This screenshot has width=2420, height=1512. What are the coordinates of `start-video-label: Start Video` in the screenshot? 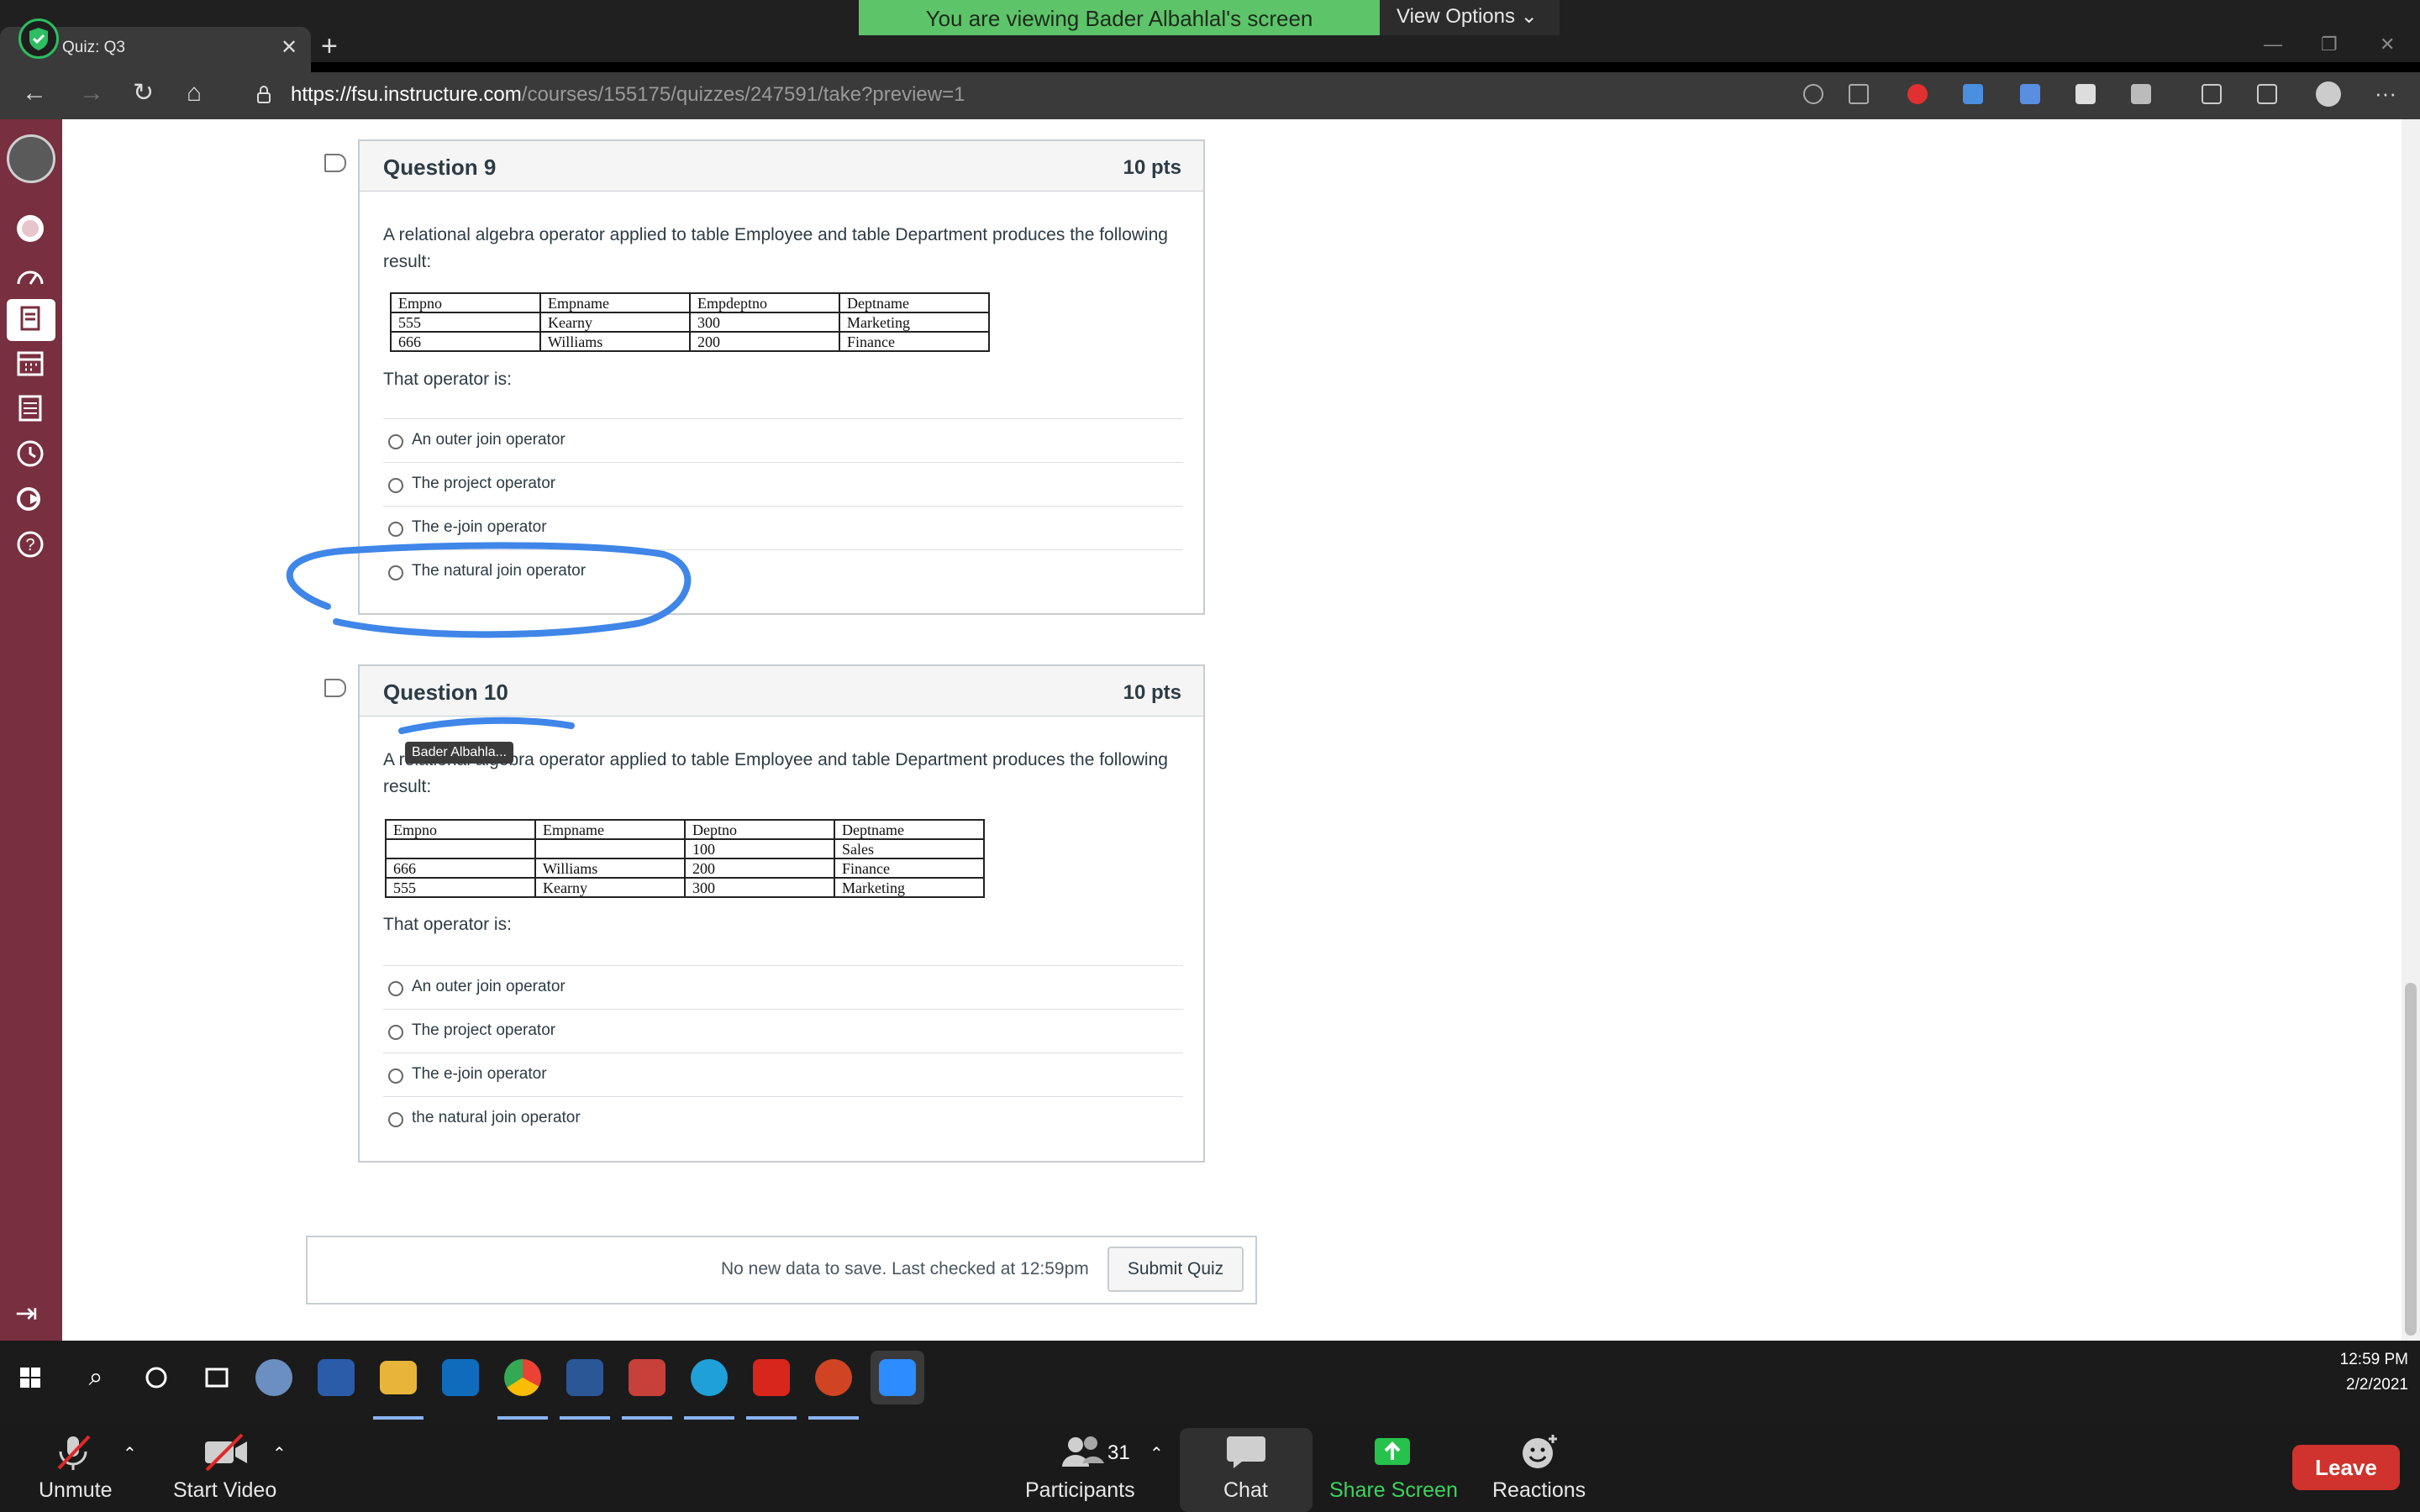 It's located at (225, 1490).